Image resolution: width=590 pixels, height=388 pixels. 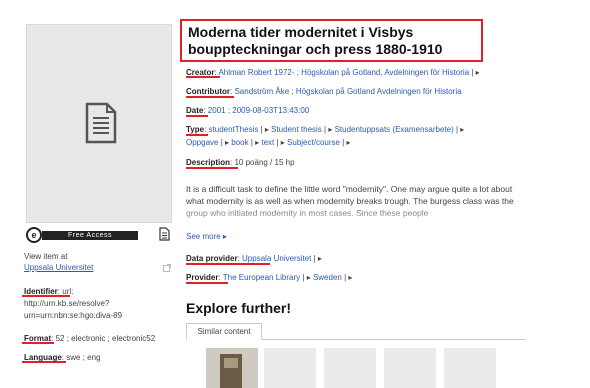 I want to click on free-access-row: e Free Access, so click(x=99, y=235).